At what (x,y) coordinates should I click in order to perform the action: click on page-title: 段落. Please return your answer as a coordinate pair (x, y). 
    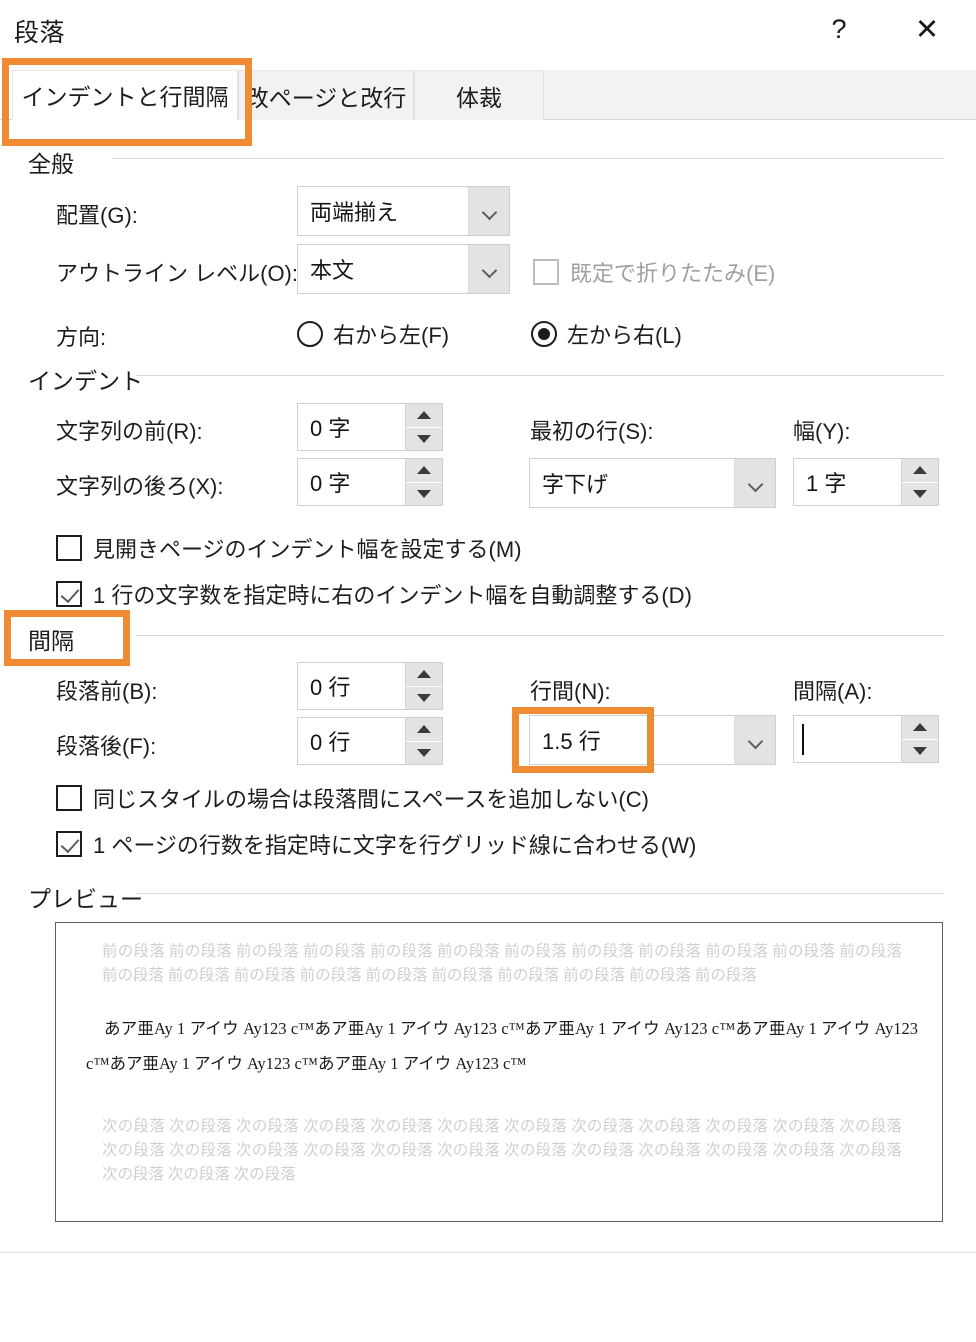
    Looking at the image, I should click on (40, 33).